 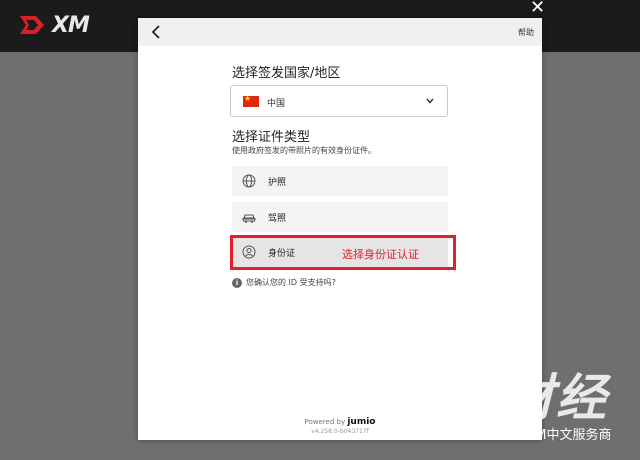 I want to click on option-passport: 护照, so click(x=340, y=181).